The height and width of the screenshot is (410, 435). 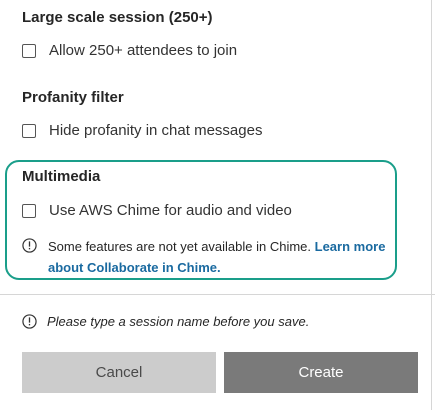 What do you see at coordinates (170, 211) in the screenshot?
I see `aws-chime-label: Use AWS Chime for audio and video` at bounding box center [170, 211].